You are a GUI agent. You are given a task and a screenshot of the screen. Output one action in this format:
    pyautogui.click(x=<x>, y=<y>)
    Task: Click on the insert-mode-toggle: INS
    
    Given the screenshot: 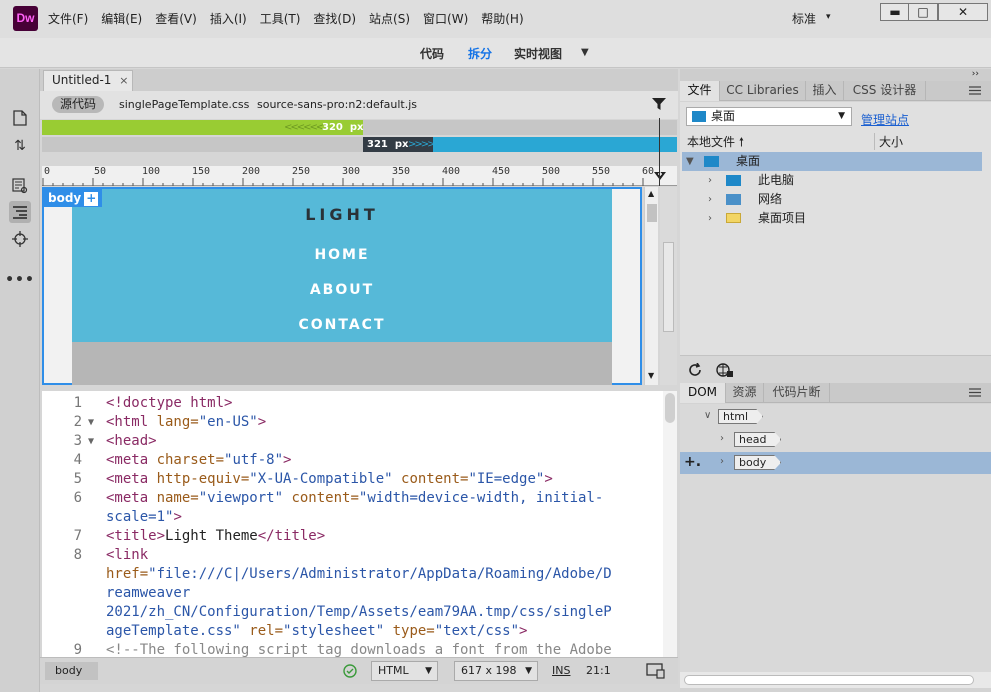 What is the action you would take?
    pyautogui.click(x=561, y=670)
    